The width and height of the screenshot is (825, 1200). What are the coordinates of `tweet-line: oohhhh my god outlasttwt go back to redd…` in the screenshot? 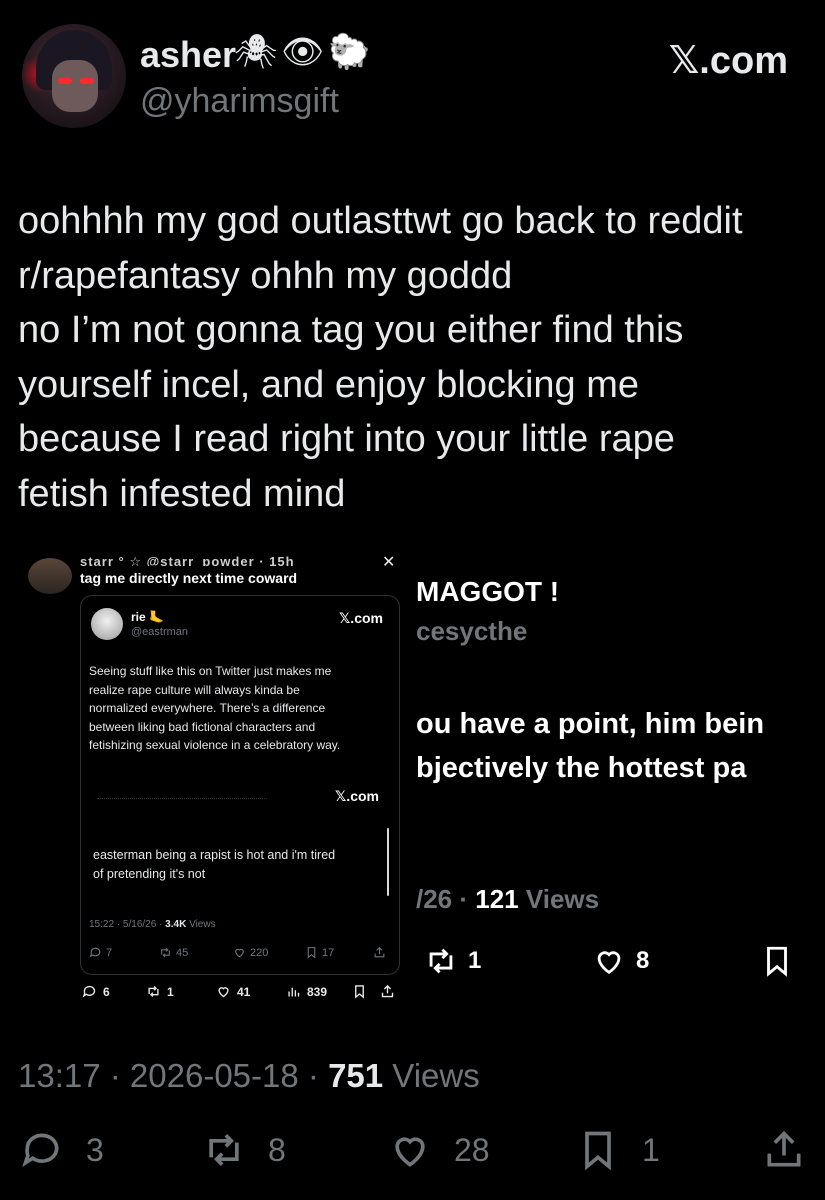 It's located at (380, 221).